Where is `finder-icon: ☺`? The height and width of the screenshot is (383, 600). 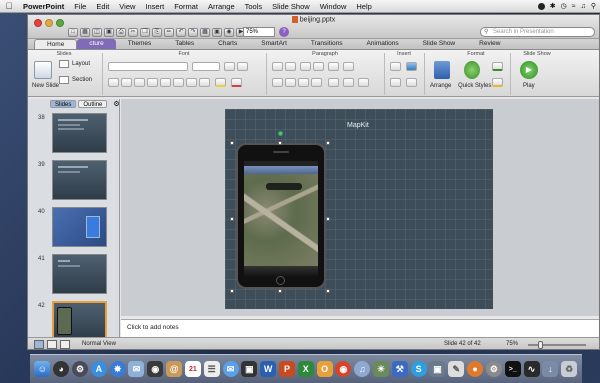
finder-icon: ☺ is located at coordinates (42, 369).